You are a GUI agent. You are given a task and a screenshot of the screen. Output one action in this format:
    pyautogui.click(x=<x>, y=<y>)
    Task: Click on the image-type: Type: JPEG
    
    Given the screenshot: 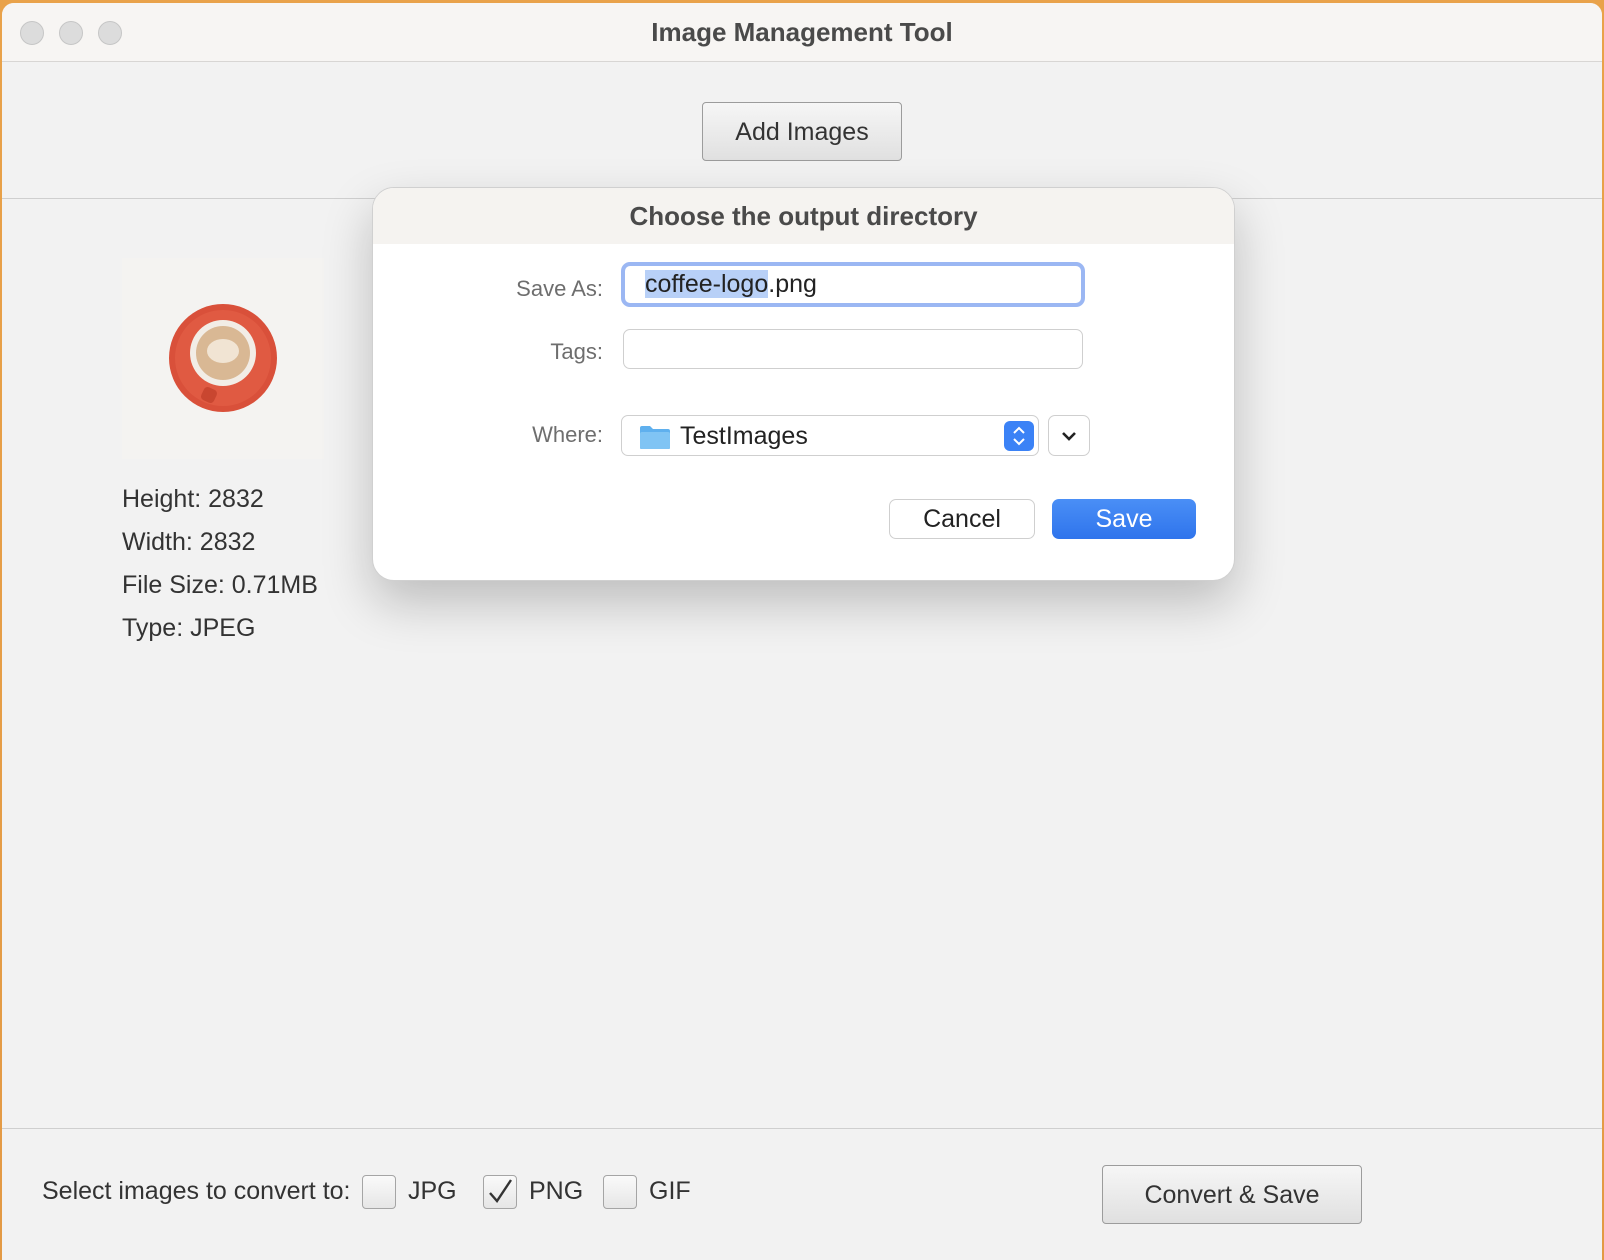 What is the action you would take?
    pyautogui.click(x=189, y=628)
    